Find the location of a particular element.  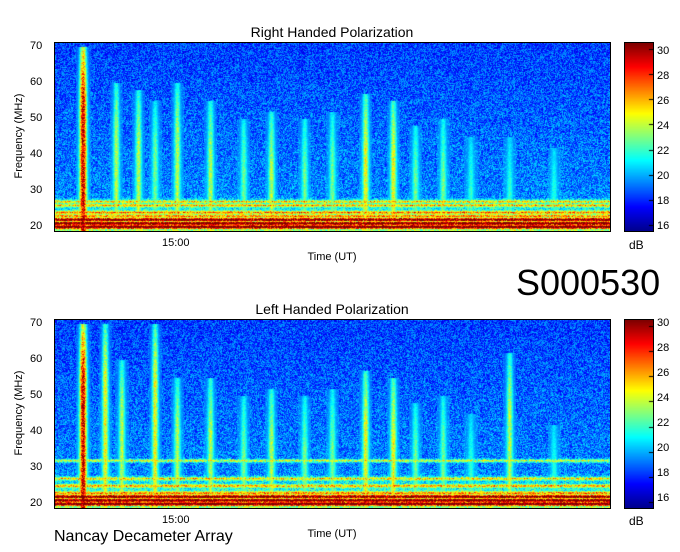

instrument-label: Nancay Decameter Array is located at coordinates (143, 536).